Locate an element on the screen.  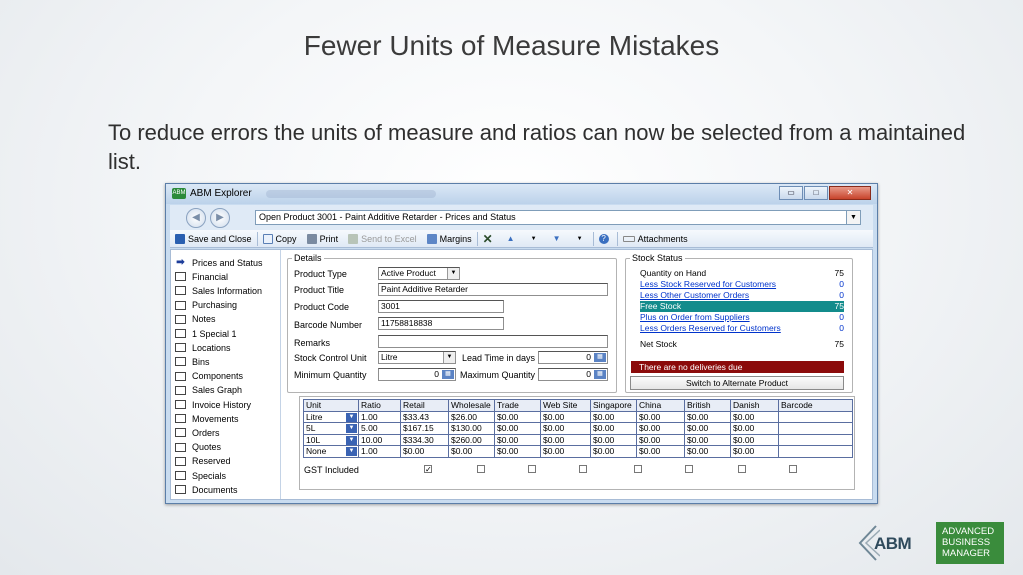
unit-cell: 10L ▼ is located at coordinates (331, 439).